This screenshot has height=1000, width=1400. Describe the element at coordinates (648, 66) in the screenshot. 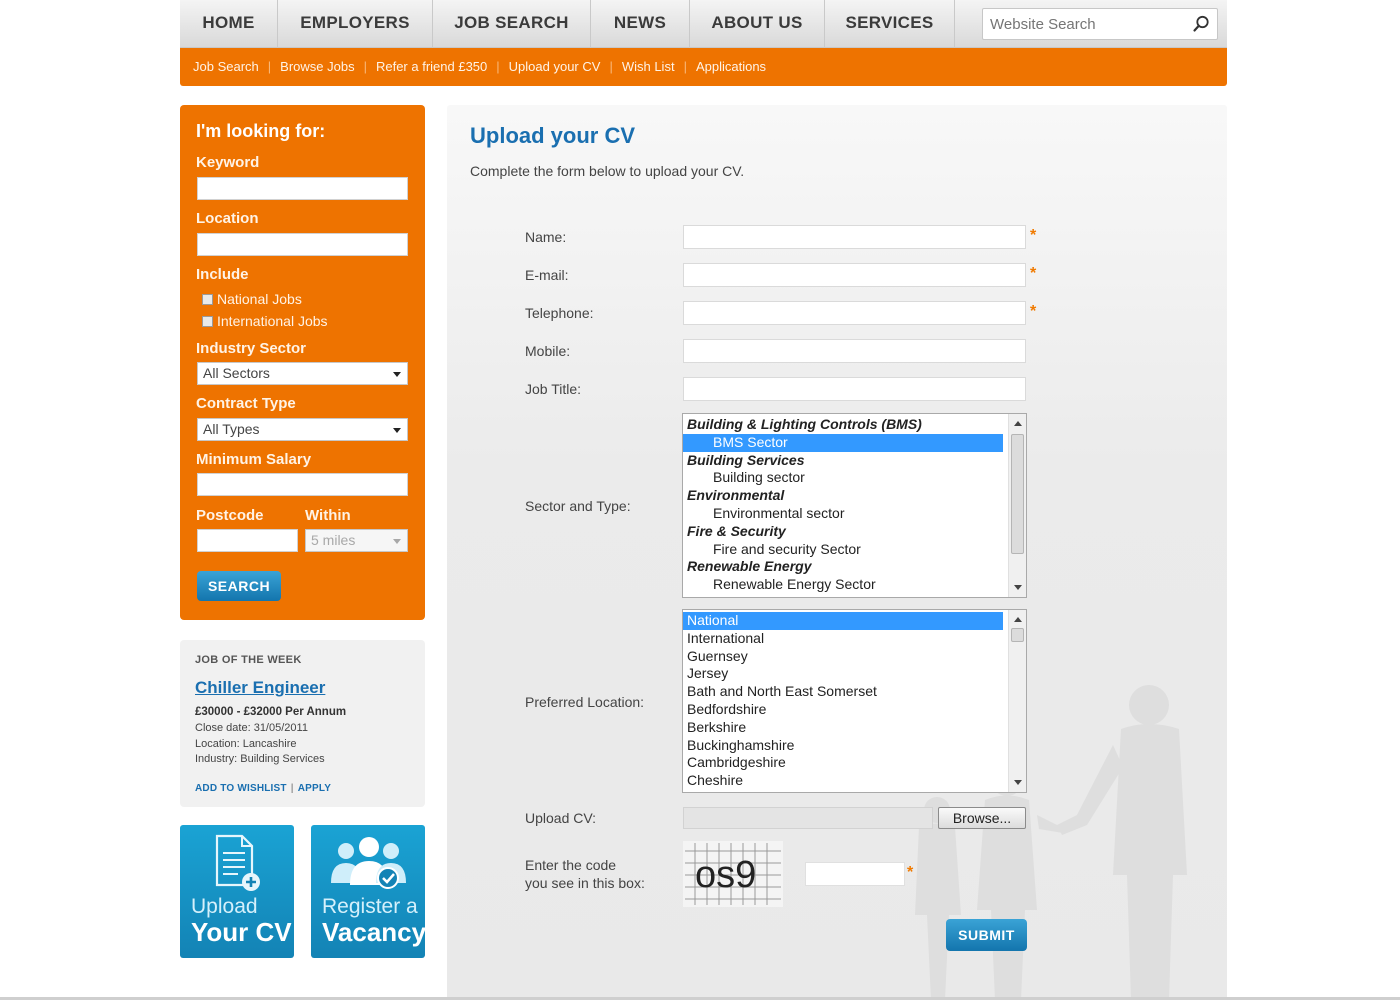

I see `subnav-wish-list: Wish List` at that location.